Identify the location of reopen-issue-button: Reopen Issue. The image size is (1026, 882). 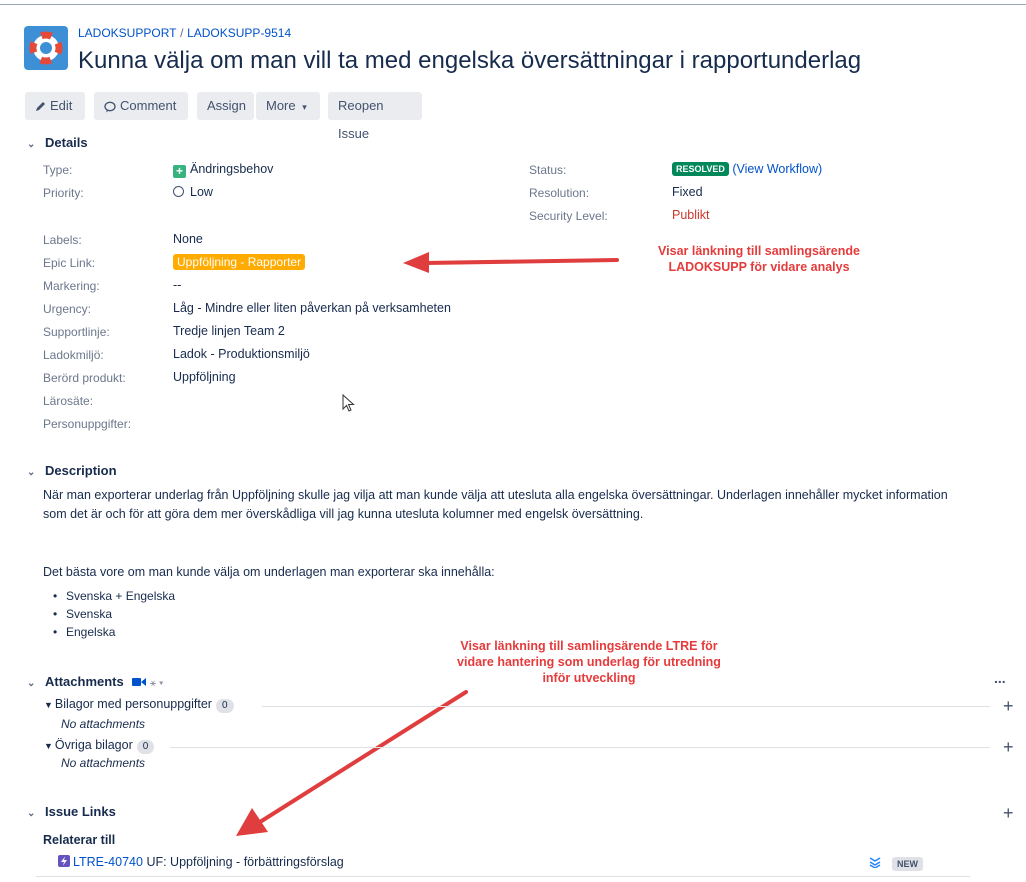
(375, 116).